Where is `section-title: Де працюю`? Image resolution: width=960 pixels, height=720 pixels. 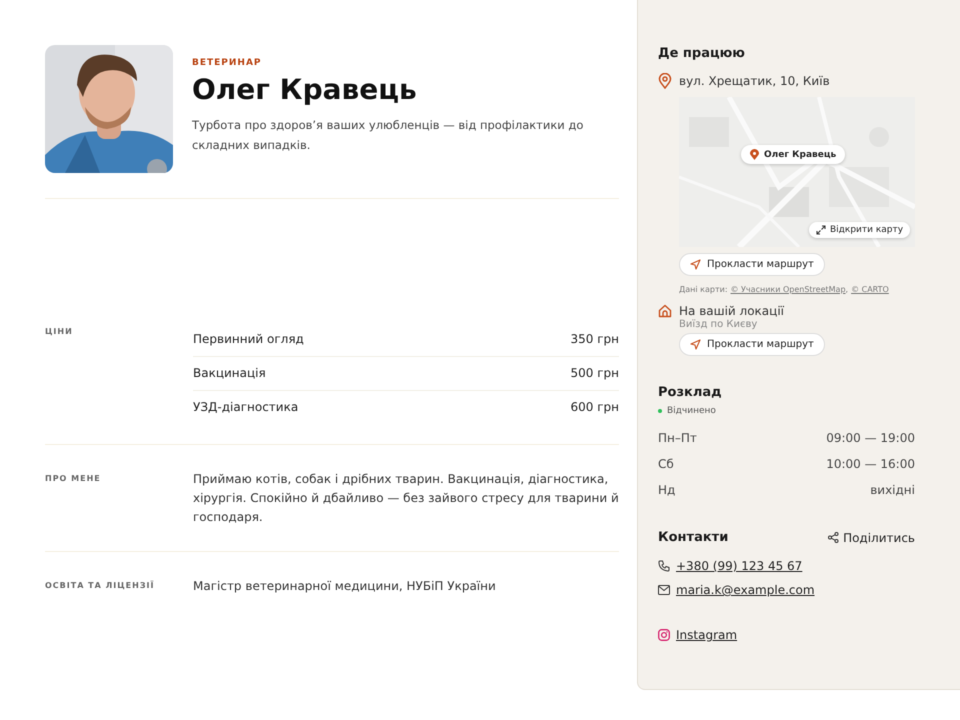
section-title: Де працюю is located at coordinates (702, 53).